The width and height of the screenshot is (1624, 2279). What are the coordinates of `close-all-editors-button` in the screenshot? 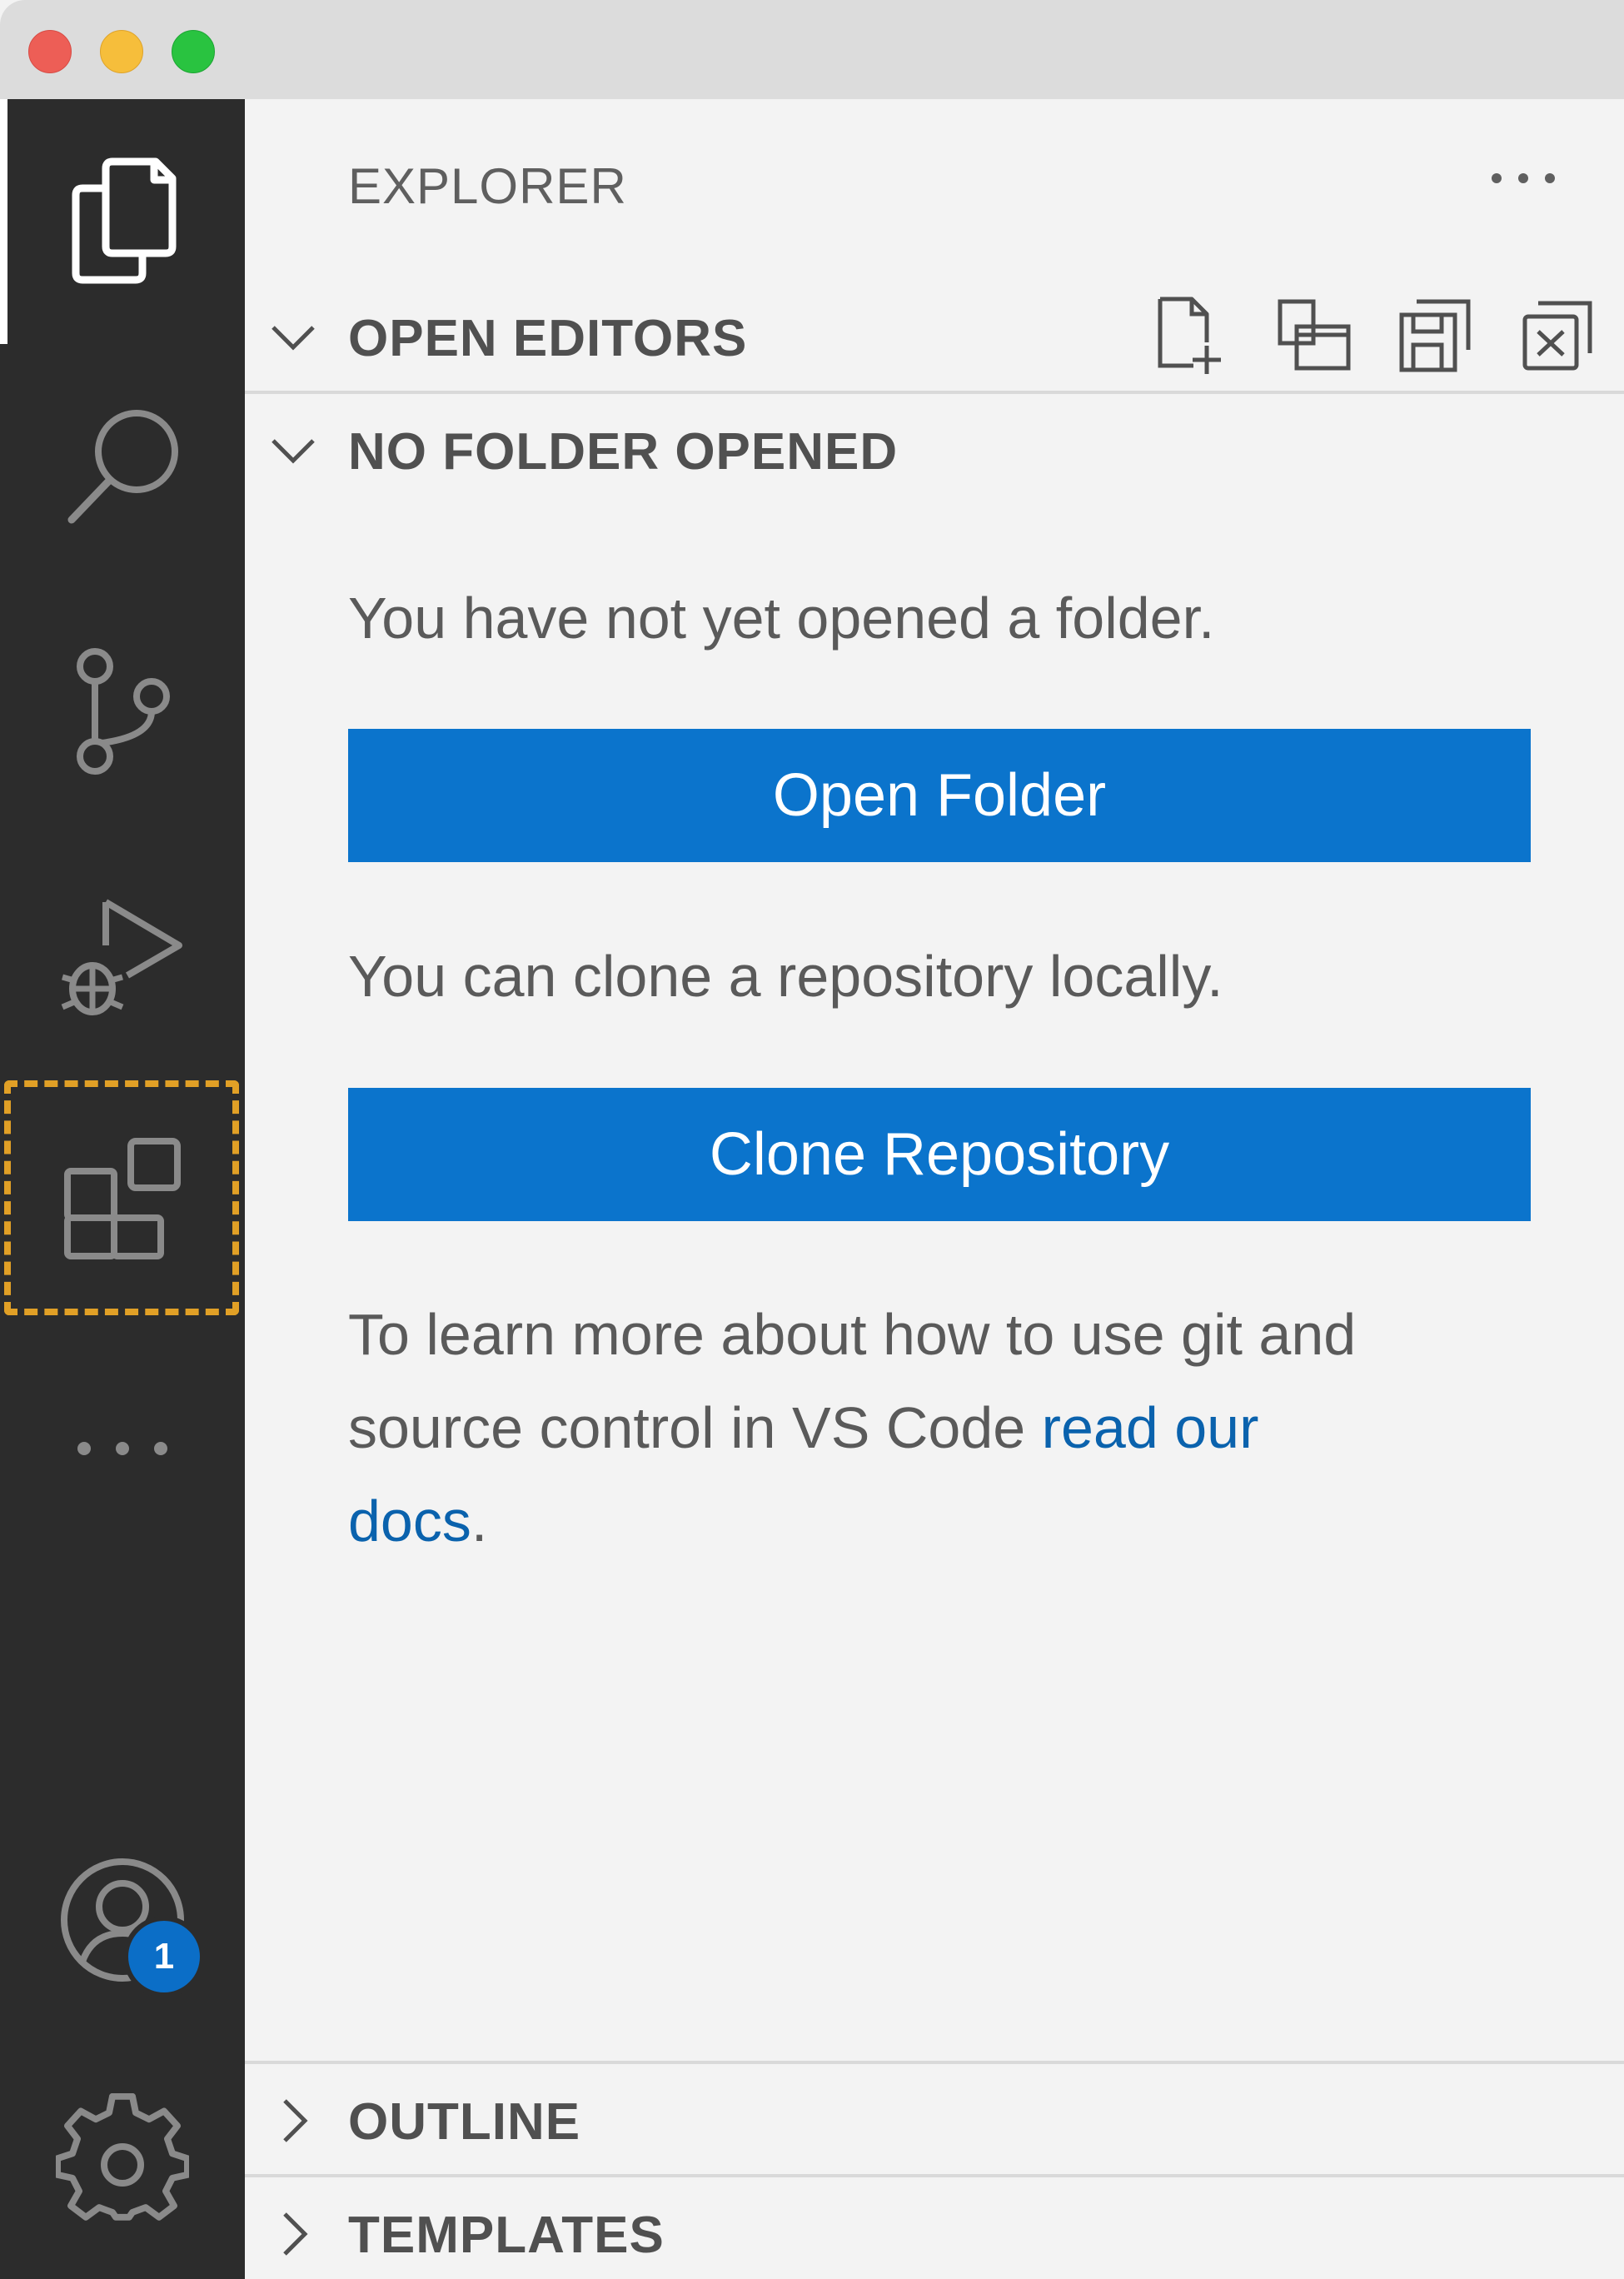 It's located at (1557, 336).